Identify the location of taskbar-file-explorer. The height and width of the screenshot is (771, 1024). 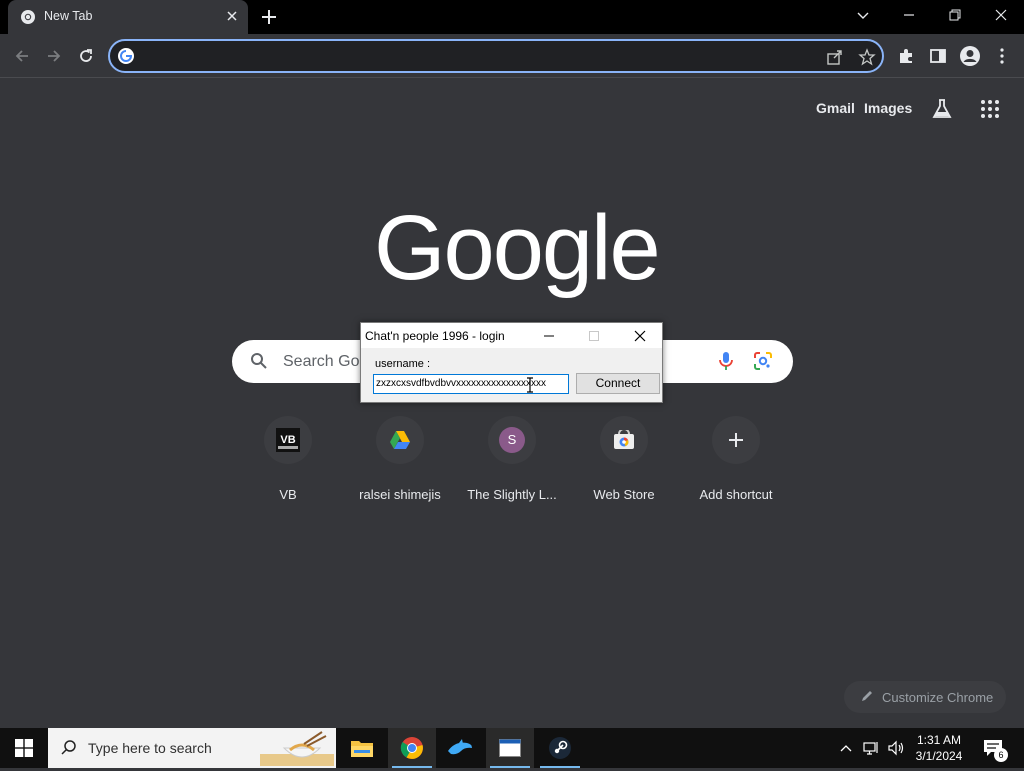
(362, 748).